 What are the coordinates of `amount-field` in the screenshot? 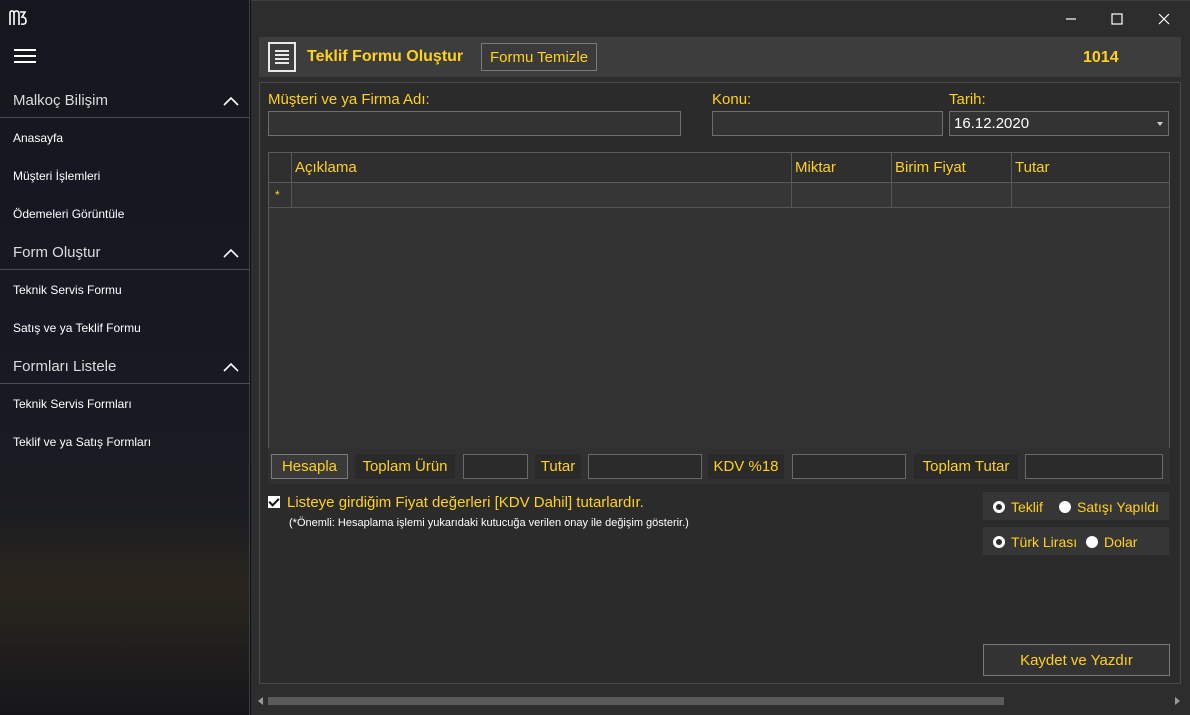 It's located at (645, 466).